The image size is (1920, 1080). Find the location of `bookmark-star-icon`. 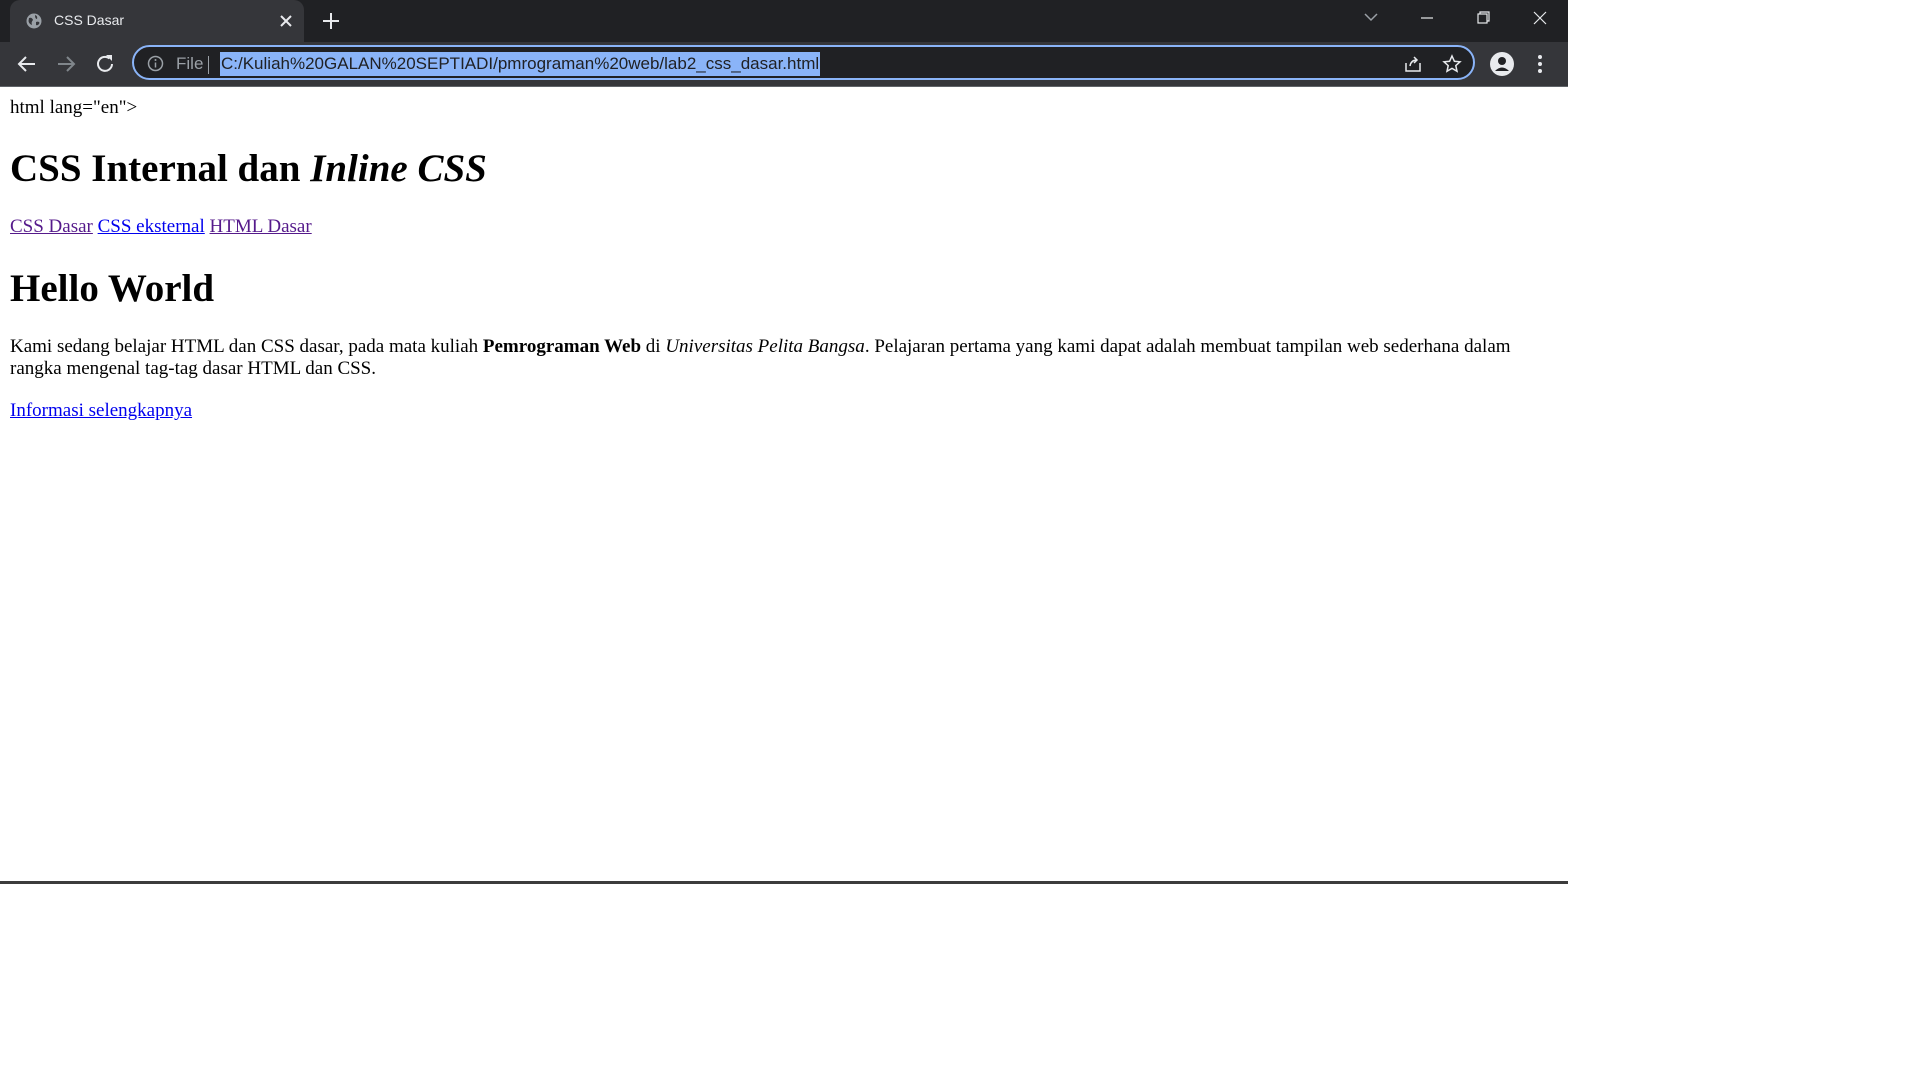

bookmark-star-icon is located at coordinates (1452, 64).